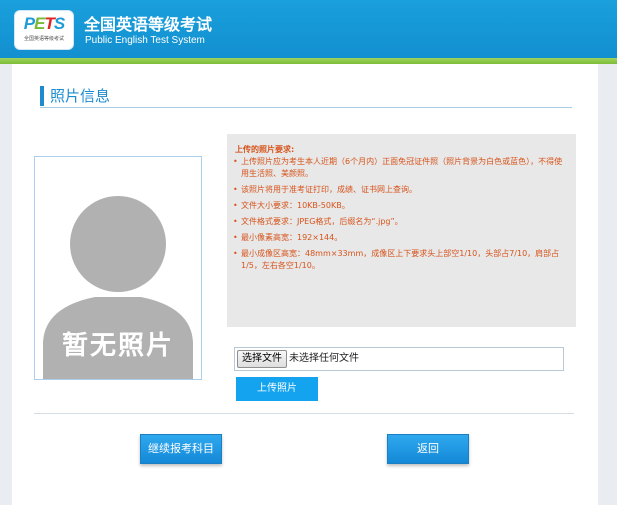  Describe the element at coordinates (428, 449) in the screenshot. I see `back-button: 返回` at that location.